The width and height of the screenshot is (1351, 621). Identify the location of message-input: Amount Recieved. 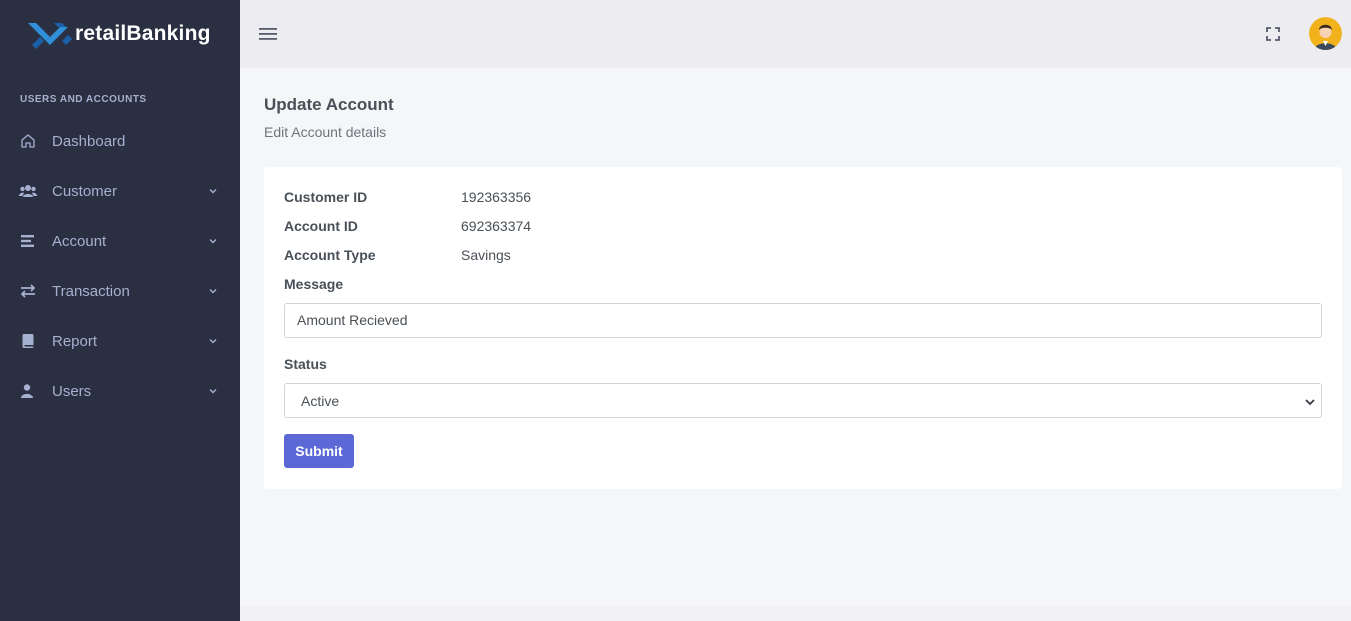
(803, 320).